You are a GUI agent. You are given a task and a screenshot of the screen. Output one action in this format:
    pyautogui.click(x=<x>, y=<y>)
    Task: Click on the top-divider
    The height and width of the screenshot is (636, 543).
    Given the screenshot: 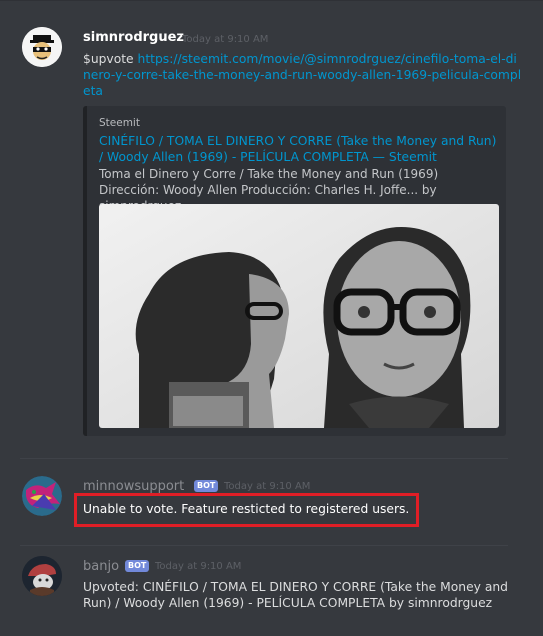 What is the action you would take?
    pyautogui.click(x=271, y=2)
    